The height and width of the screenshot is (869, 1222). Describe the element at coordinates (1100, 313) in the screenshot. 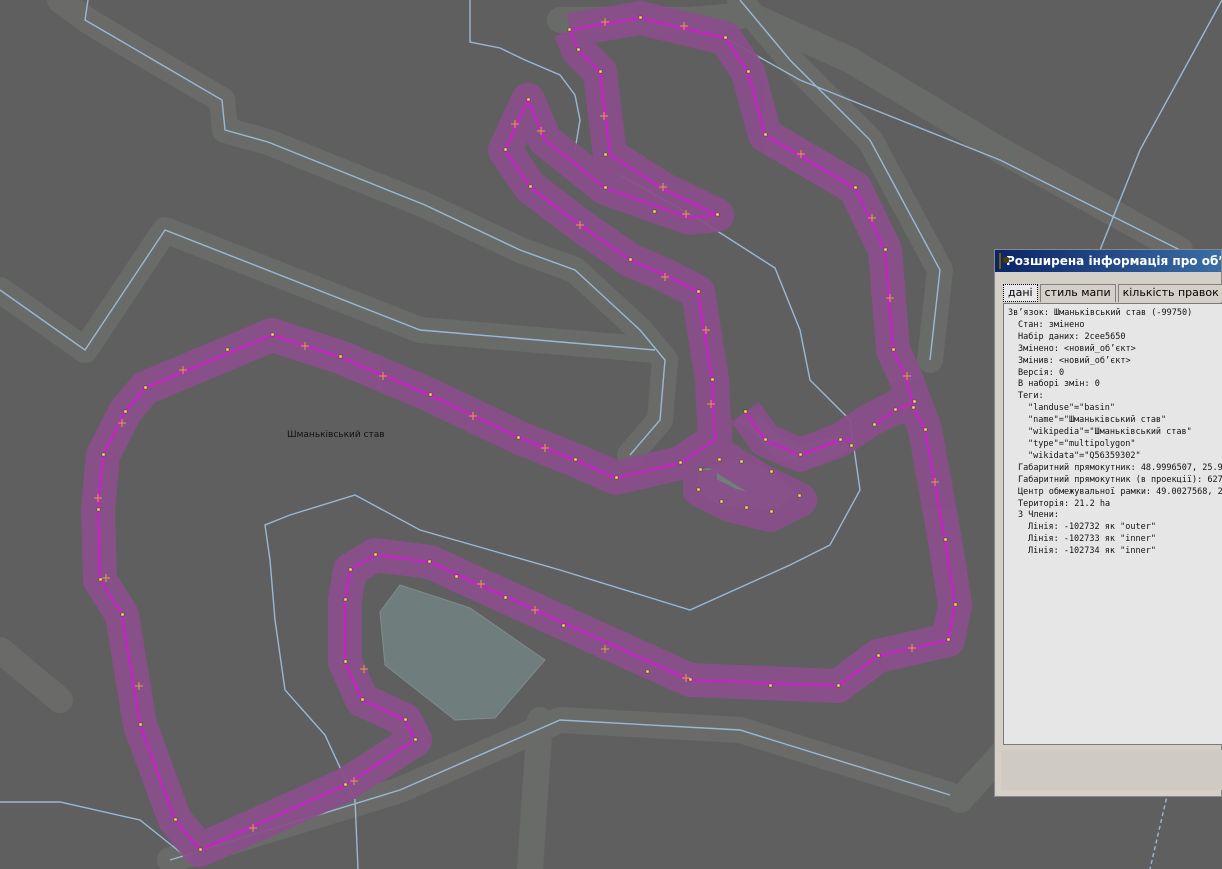

I see `info-line-relation: Зв’язок: Шманьківський став (-99750)` at that location.